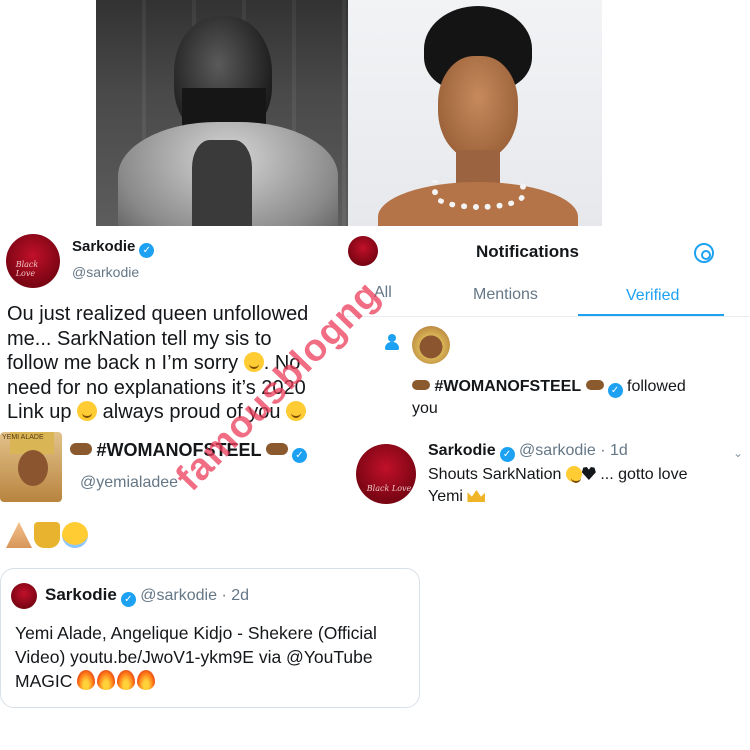 The width and height of the screenshot is (750, 750). Describe the element at coordinates (557, 450) in the screenshot. I see `reply-author-handle: @sarkodie` at that location.